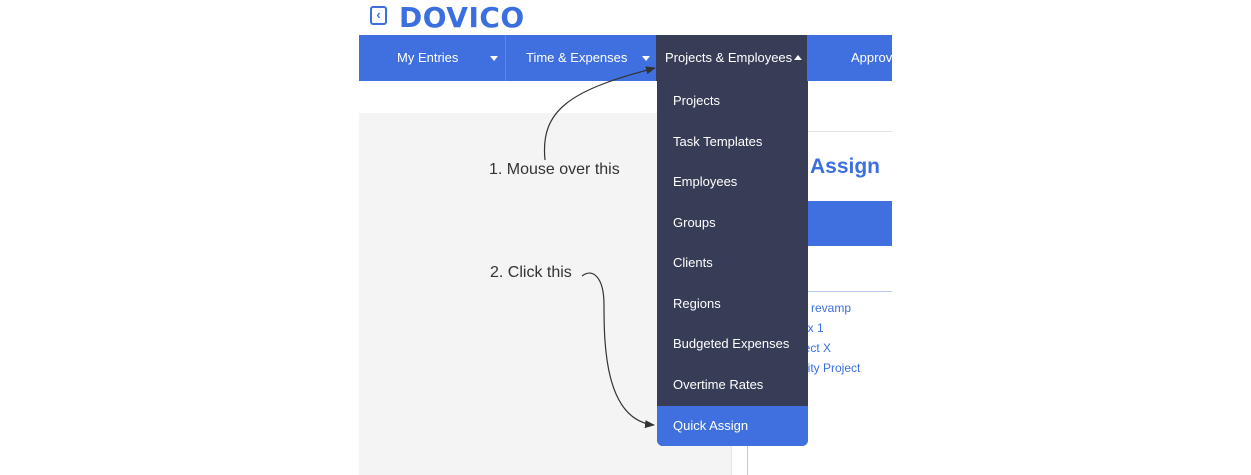  What do you see at coordinates (618, 350) in the screenshot?
I see `arrow-to-quick-assign` at bounding box center [618, 350].